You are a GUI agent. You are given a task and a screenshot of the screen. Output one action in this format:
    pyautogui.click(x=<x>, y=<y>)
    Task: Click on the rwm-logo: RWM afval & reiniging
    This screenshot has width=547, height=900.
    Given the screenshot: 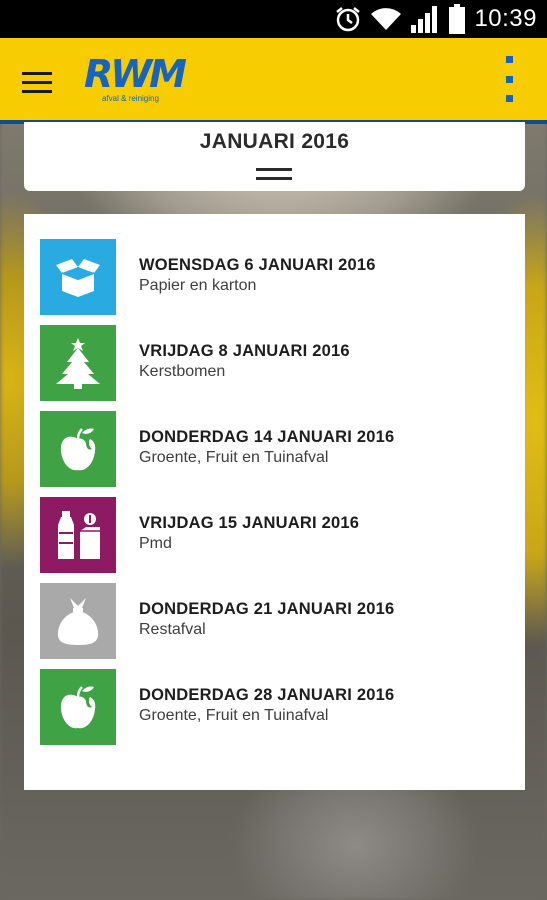 What is the action you would take?
    pyautogui.click(x=144, y=79)
    